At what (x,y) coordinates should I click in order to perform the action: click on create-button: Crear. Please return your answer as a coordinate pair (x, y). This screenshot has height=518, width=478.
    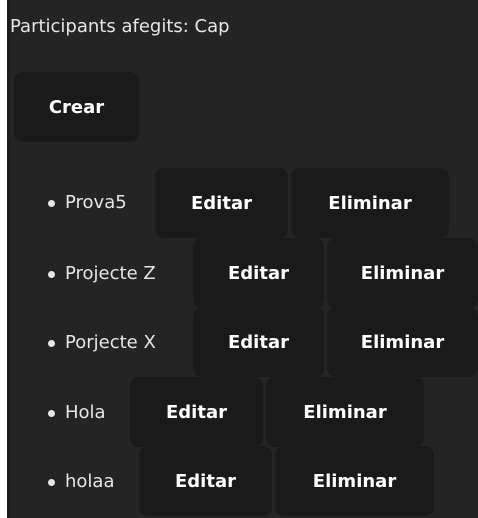
    Looking at the image, I should click on (76, 107).